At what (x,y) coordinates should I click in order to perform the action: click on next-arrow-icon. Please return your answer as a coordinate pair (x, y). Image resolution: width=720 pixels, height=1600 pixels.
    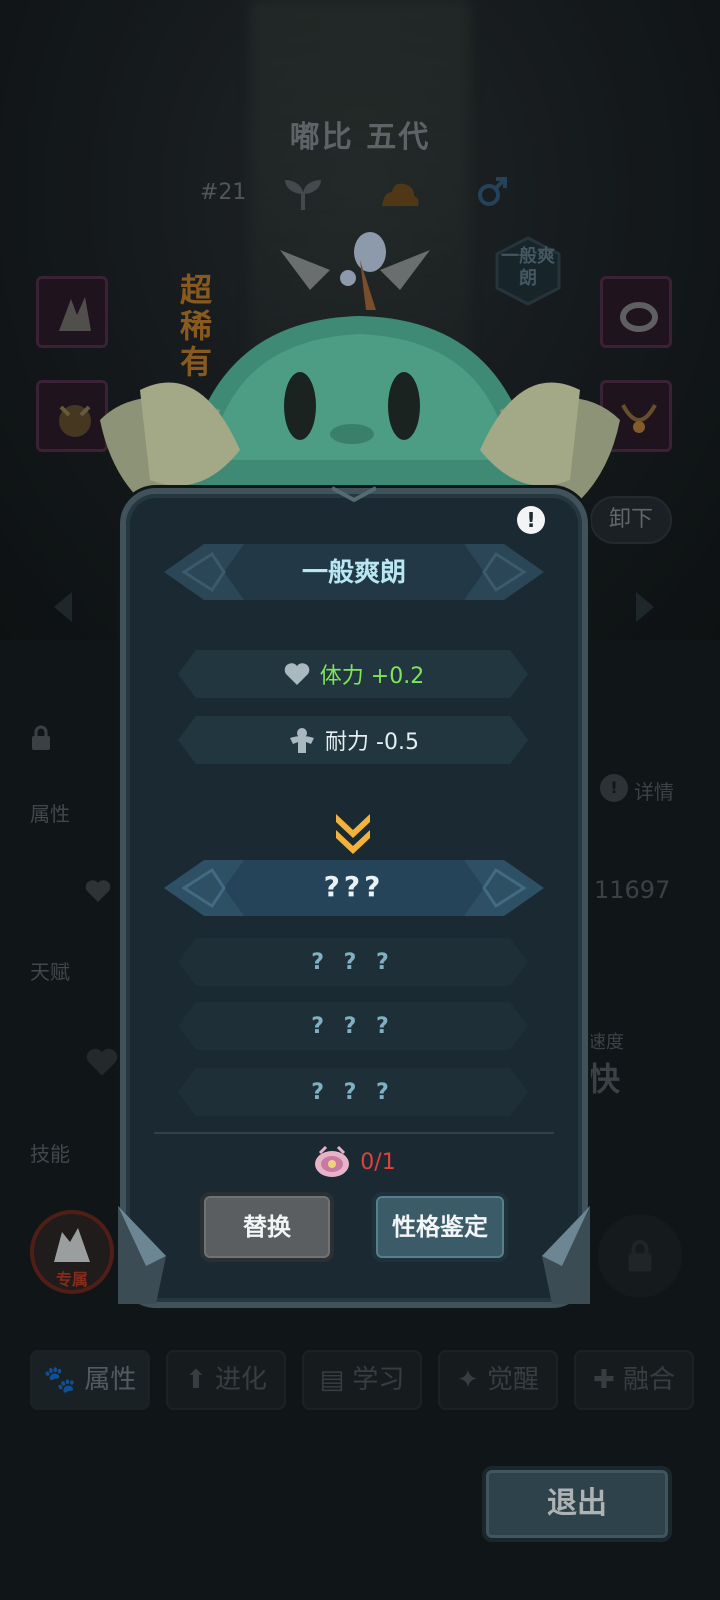
    Looking at the image, I should click on (646, 607).